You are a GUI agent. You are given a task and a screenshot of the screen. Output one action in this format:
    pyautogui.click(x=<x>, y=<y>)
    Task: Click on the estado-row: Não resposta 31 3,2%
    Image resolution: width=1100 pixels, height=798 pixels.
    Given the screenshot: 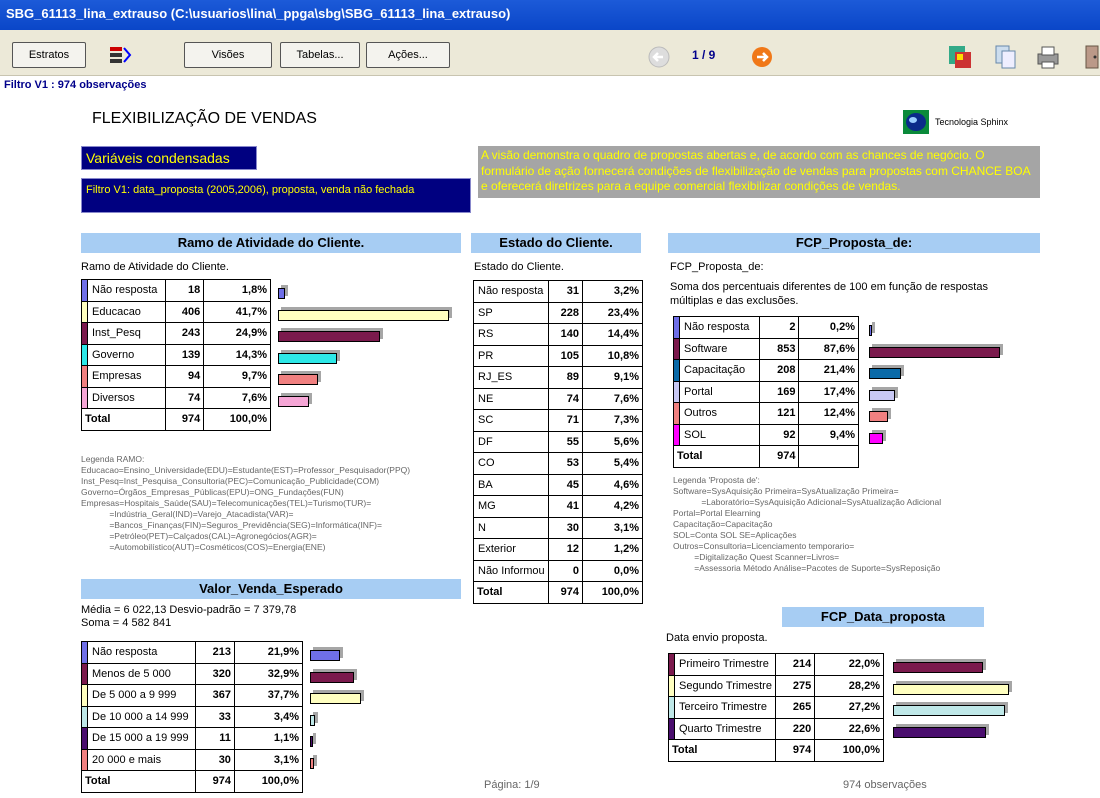 What is the action you would take?
    pyautogui.click(x=558, y=291)
    